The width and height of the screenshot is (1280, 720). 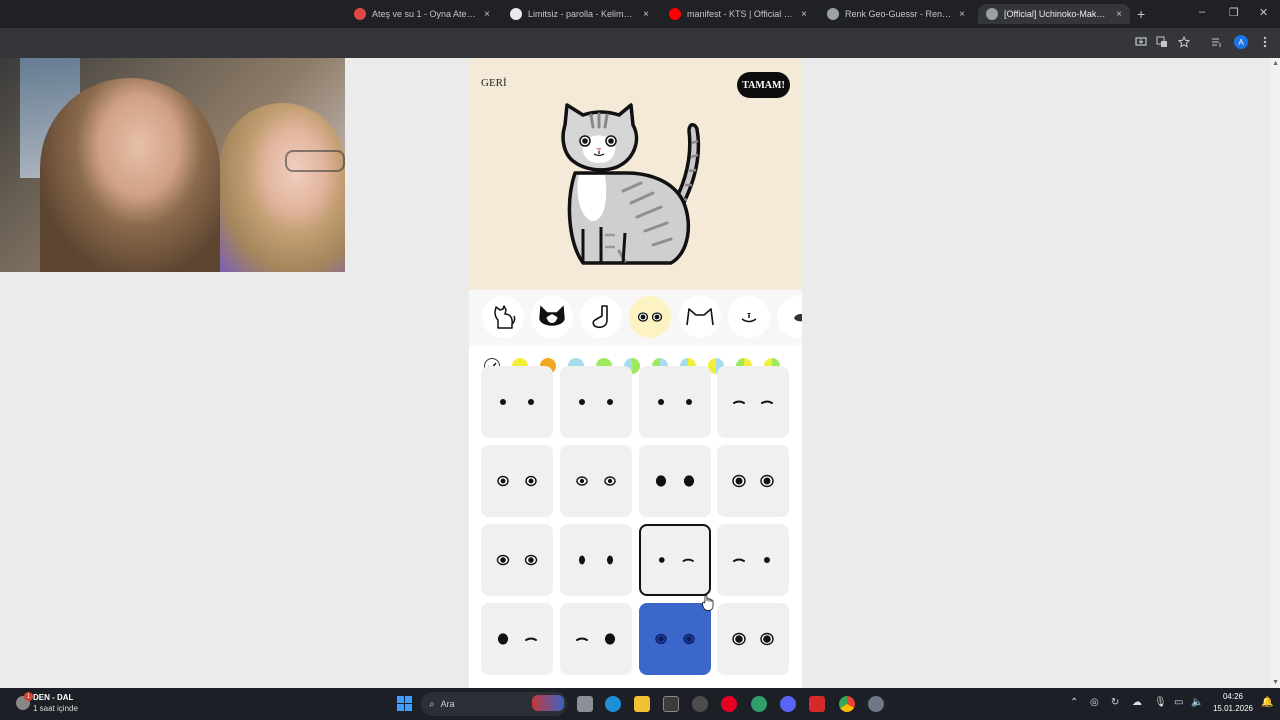 What do you see at coordinates (763, 85) in the screenshot?
I see `ok-button: TAMAM!` at bounding box center [763, 85].